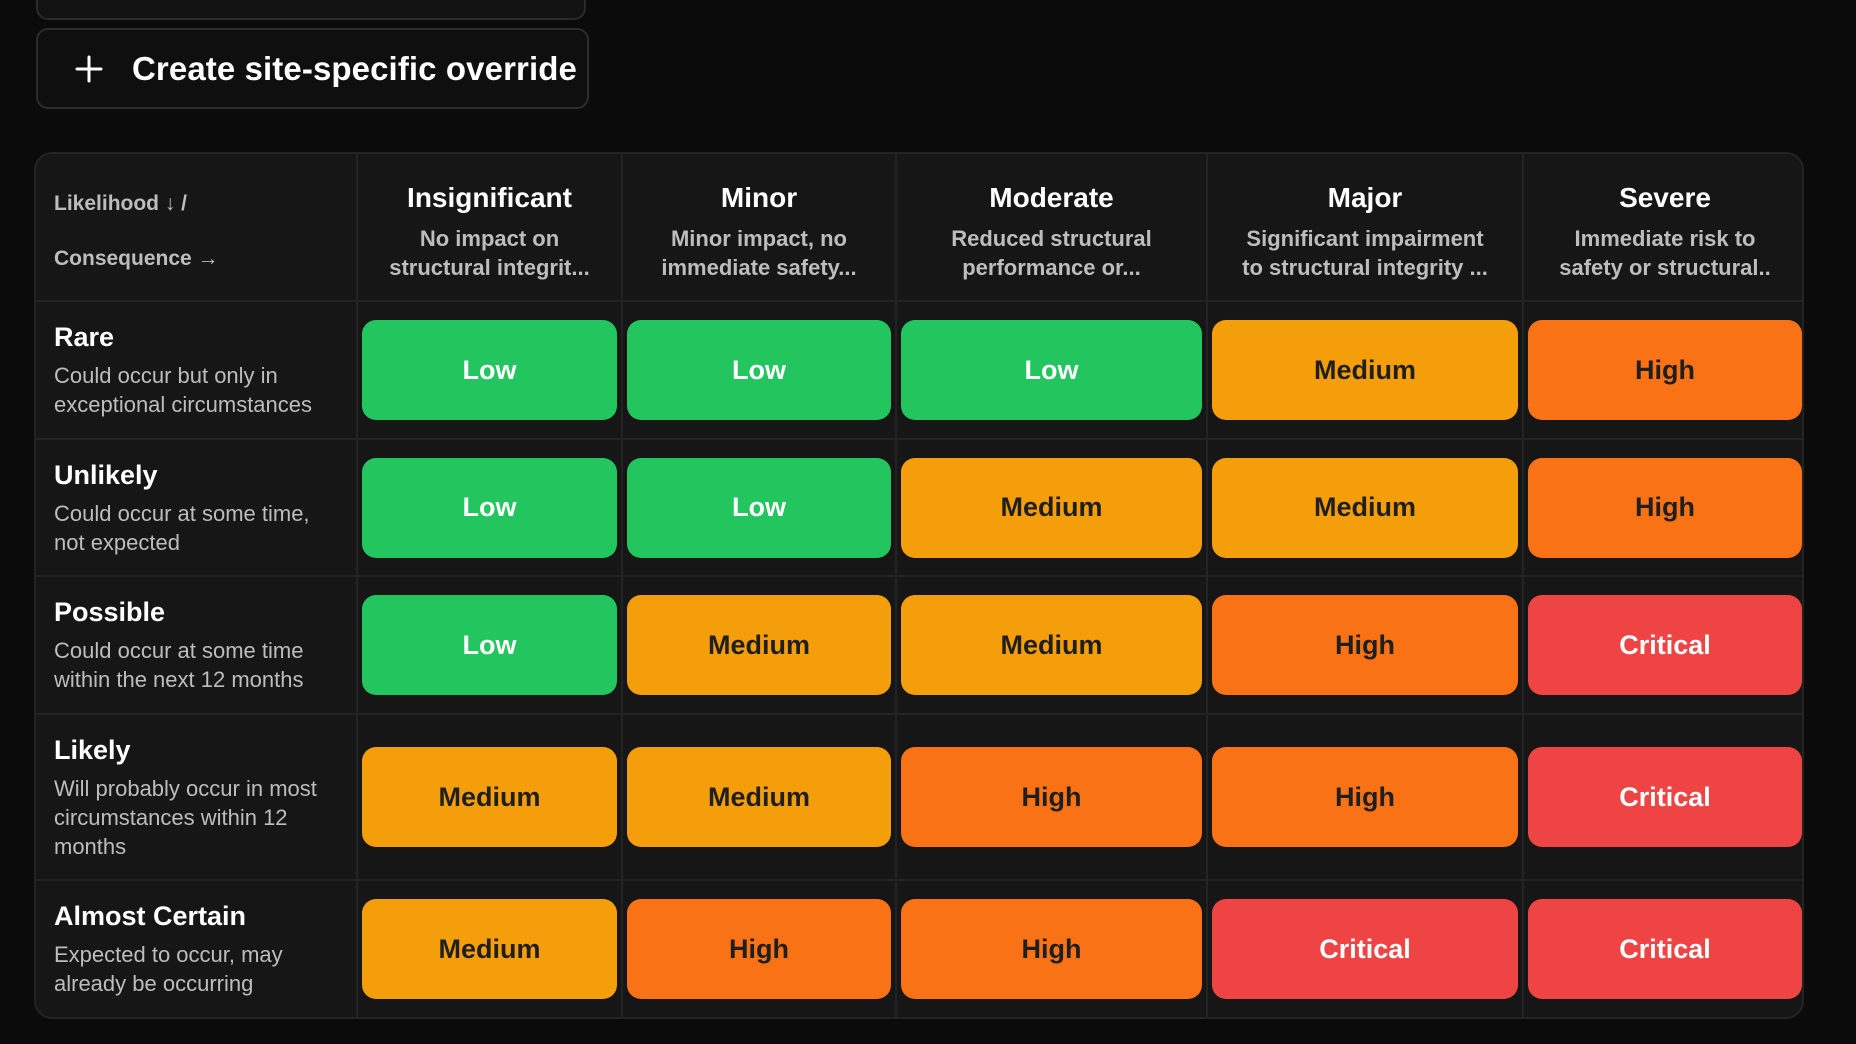  What do you see at coordinates (84, 337) in the screenshot?
I see `likelihood-title: Rare` at bounding box center [84, 337].